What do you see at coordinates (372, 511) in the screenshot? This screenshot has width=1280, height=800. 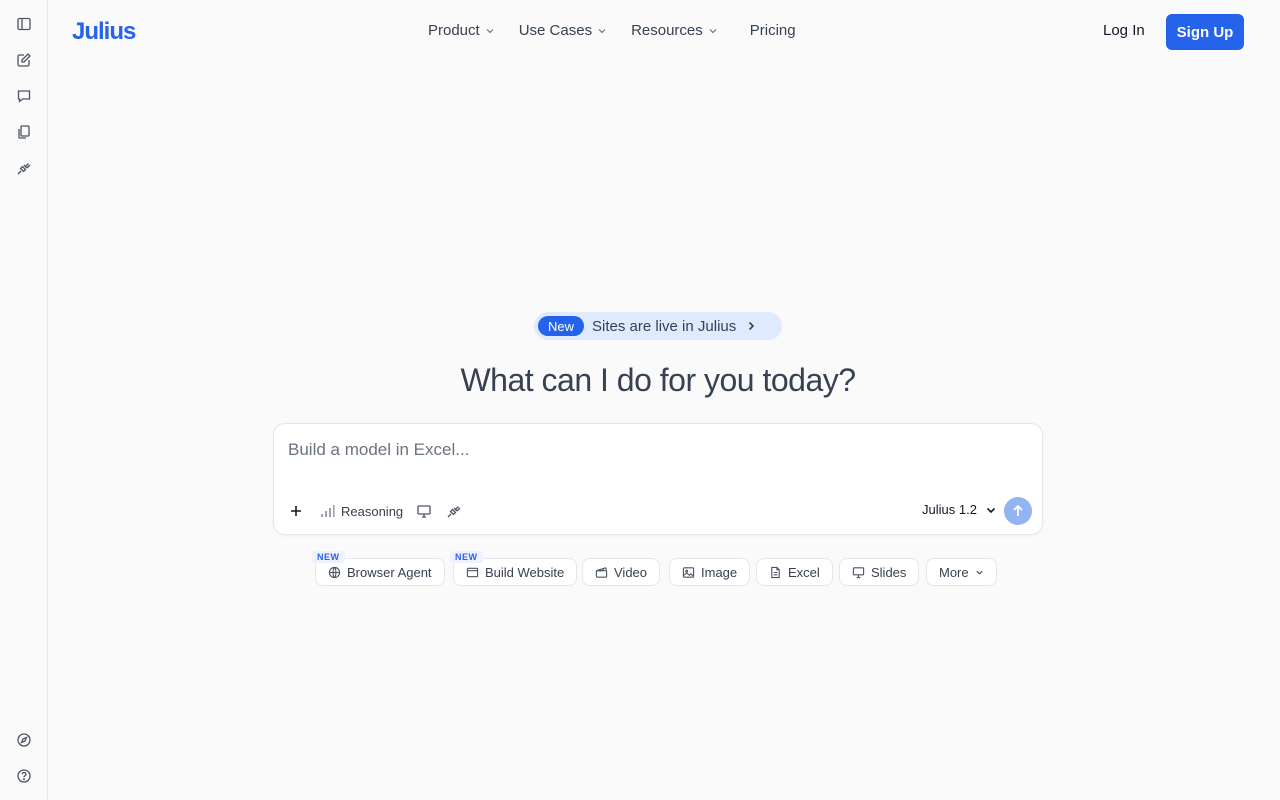 I see `reasoning-label: Reasoning` at bounding box center [372, 511].